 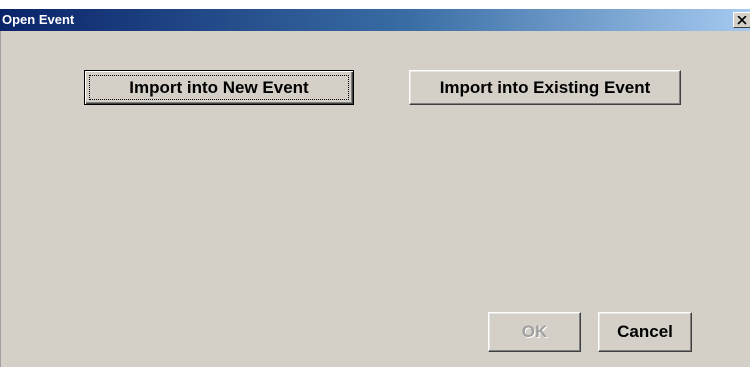 I want to click on screen-background, so click(x=375, y=4).